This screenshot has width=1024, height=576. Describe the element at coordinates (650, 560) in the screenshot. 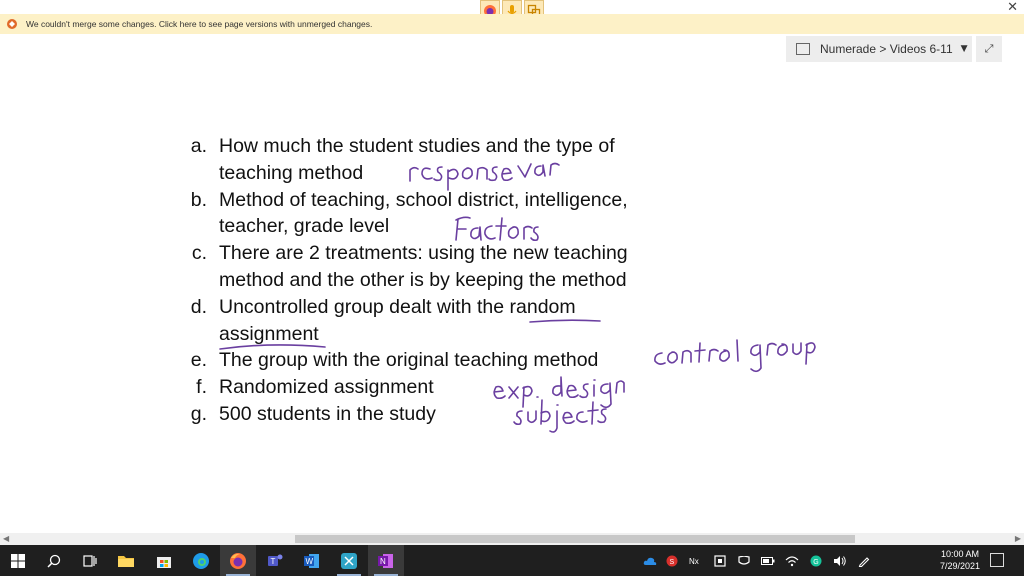

I see `onedrive-icon` at that location.